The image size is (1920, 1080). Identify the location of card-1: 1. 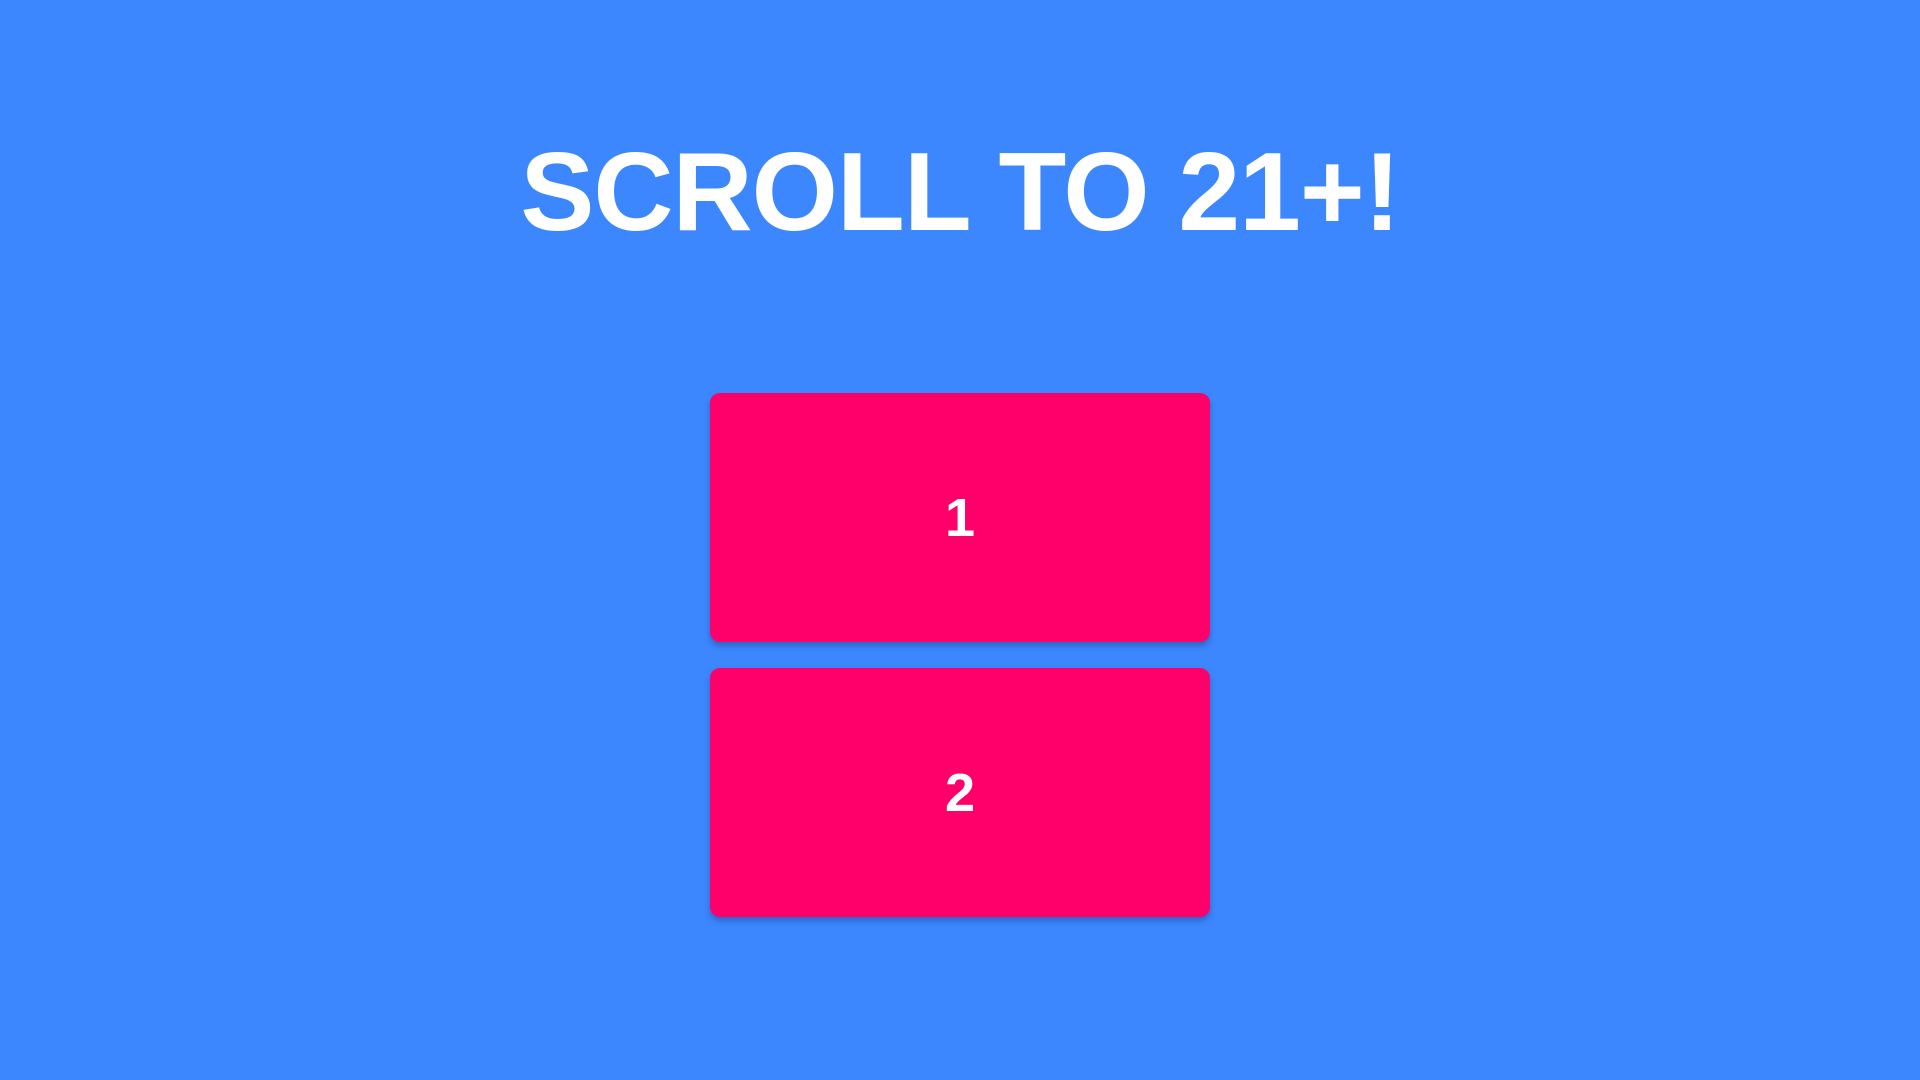
(960, 517).